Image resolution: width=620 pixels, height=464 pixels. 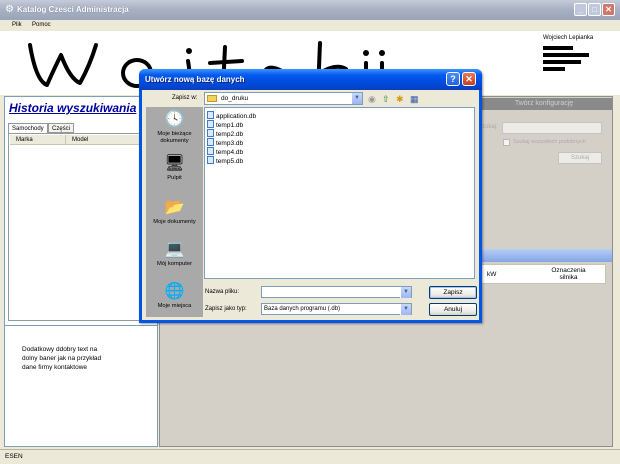 I want to click on column-header-engine-code: Oznaczenia silnika, so click(x=568, y=274).